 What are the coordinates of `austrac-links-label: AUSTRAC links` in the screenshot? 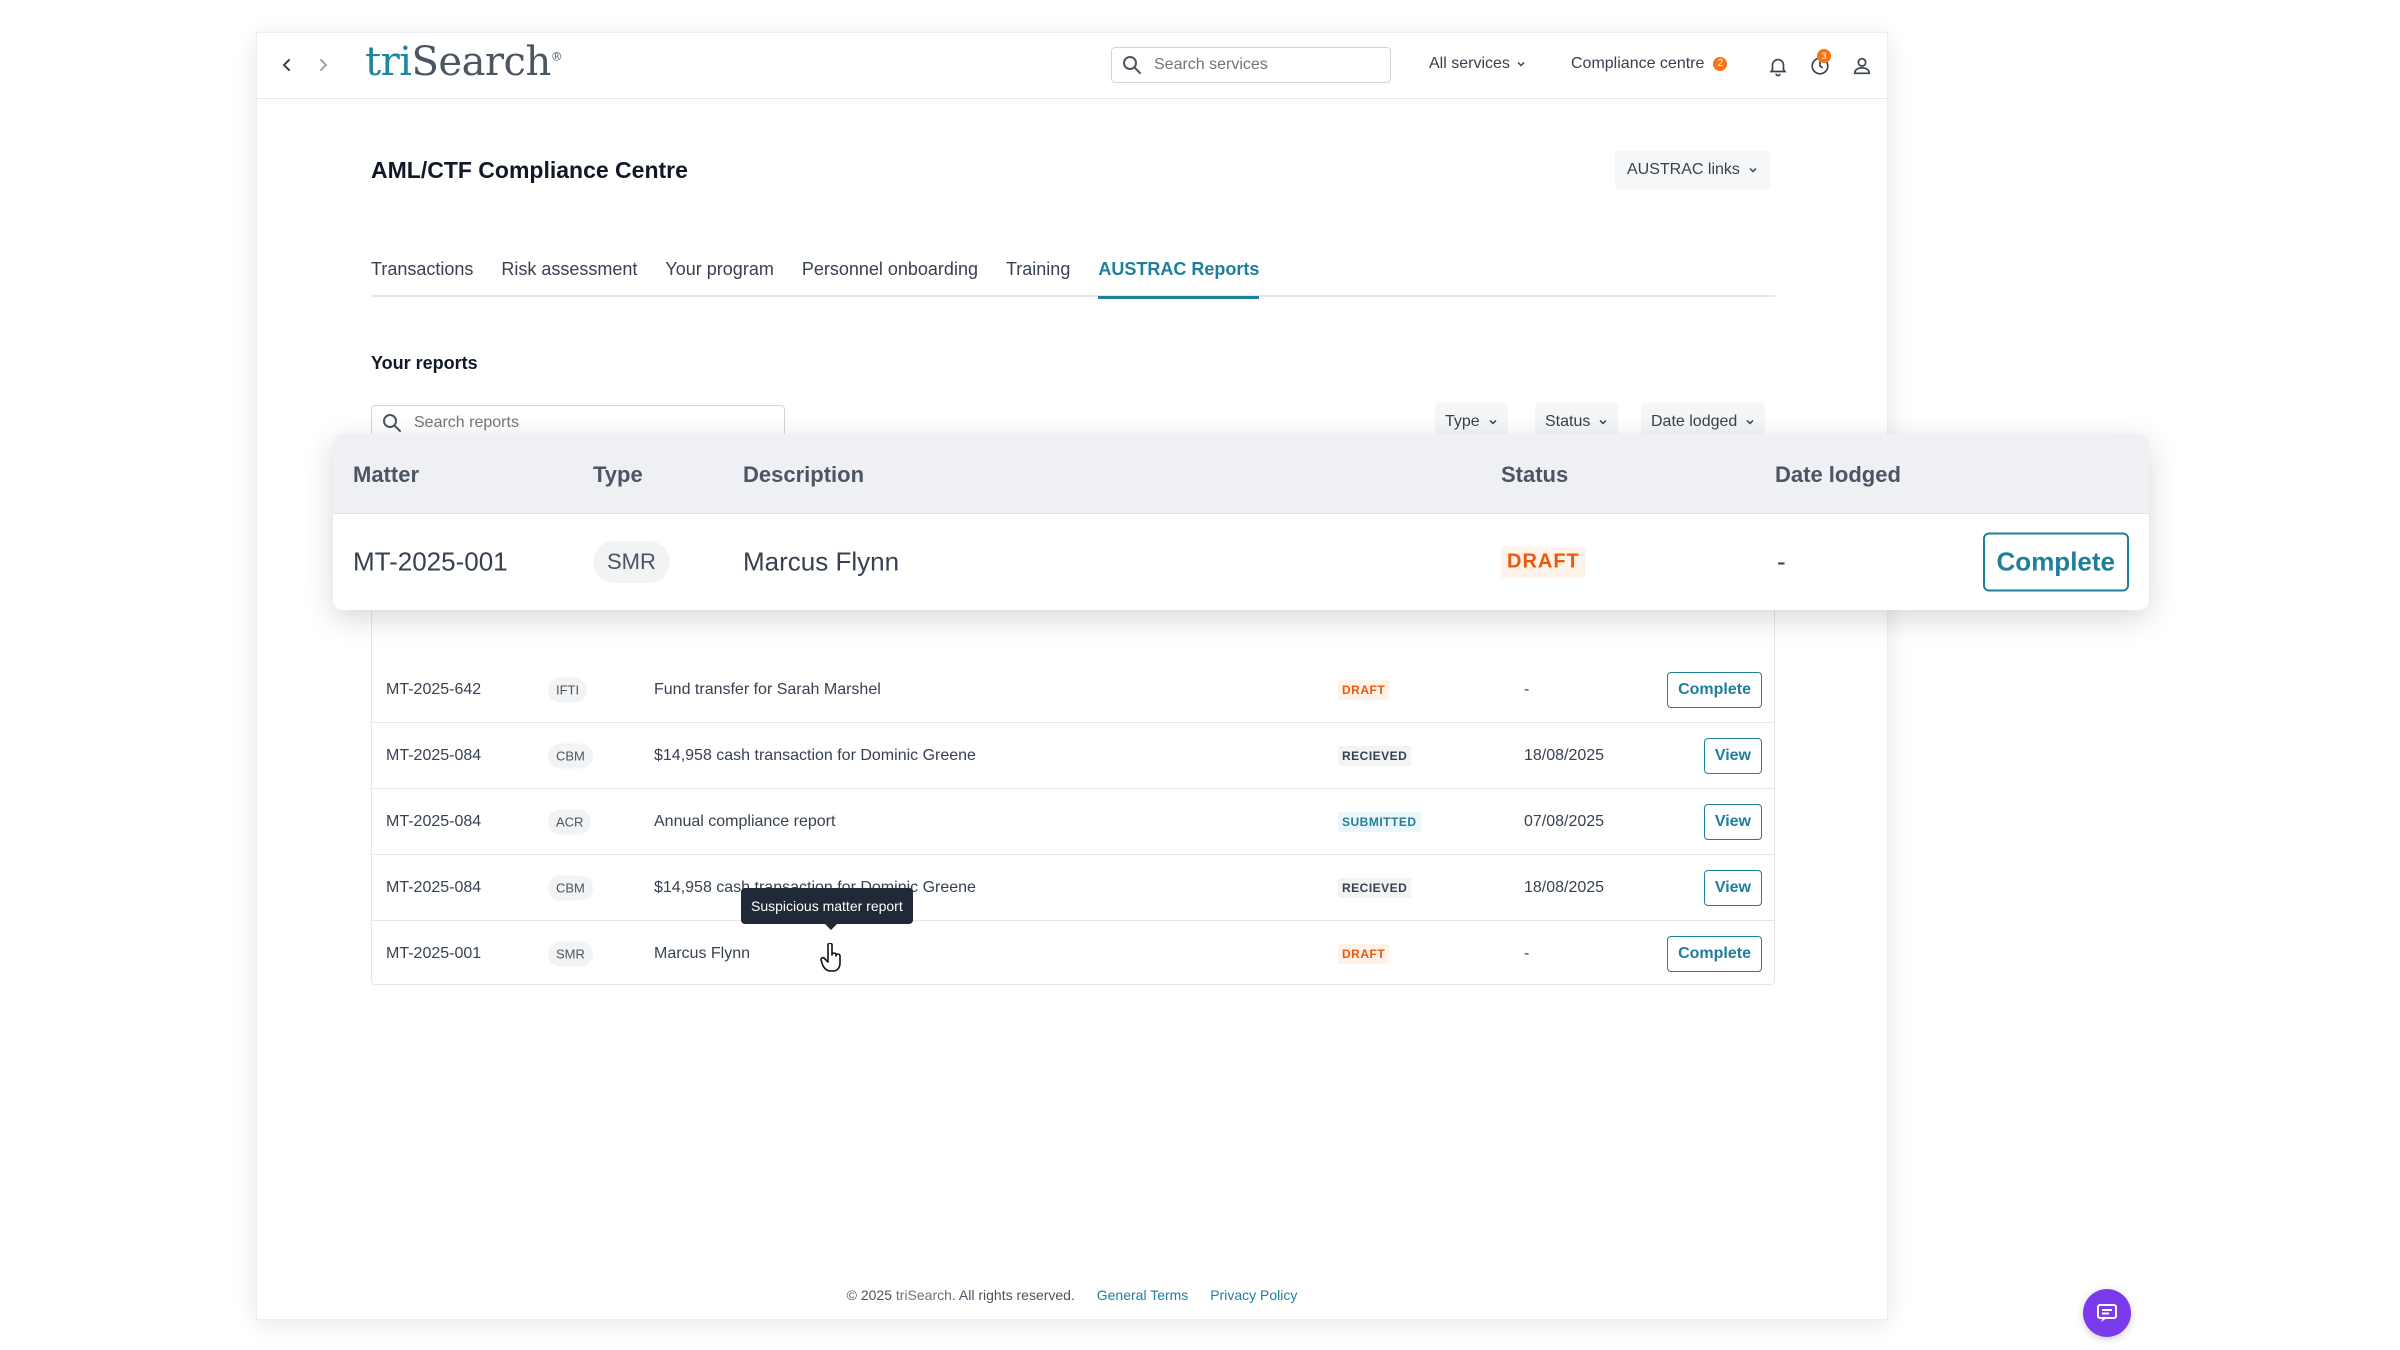 It's located at (1683, 169).